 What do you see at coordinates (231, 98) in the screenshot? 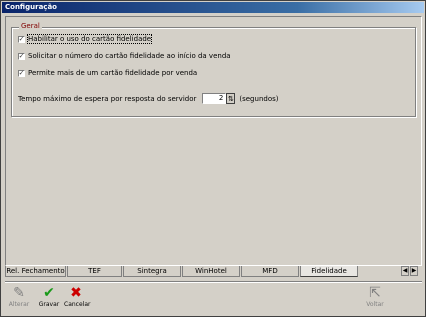
I see `spin-button-icon: ⇅` at bounding box center [231, 98].